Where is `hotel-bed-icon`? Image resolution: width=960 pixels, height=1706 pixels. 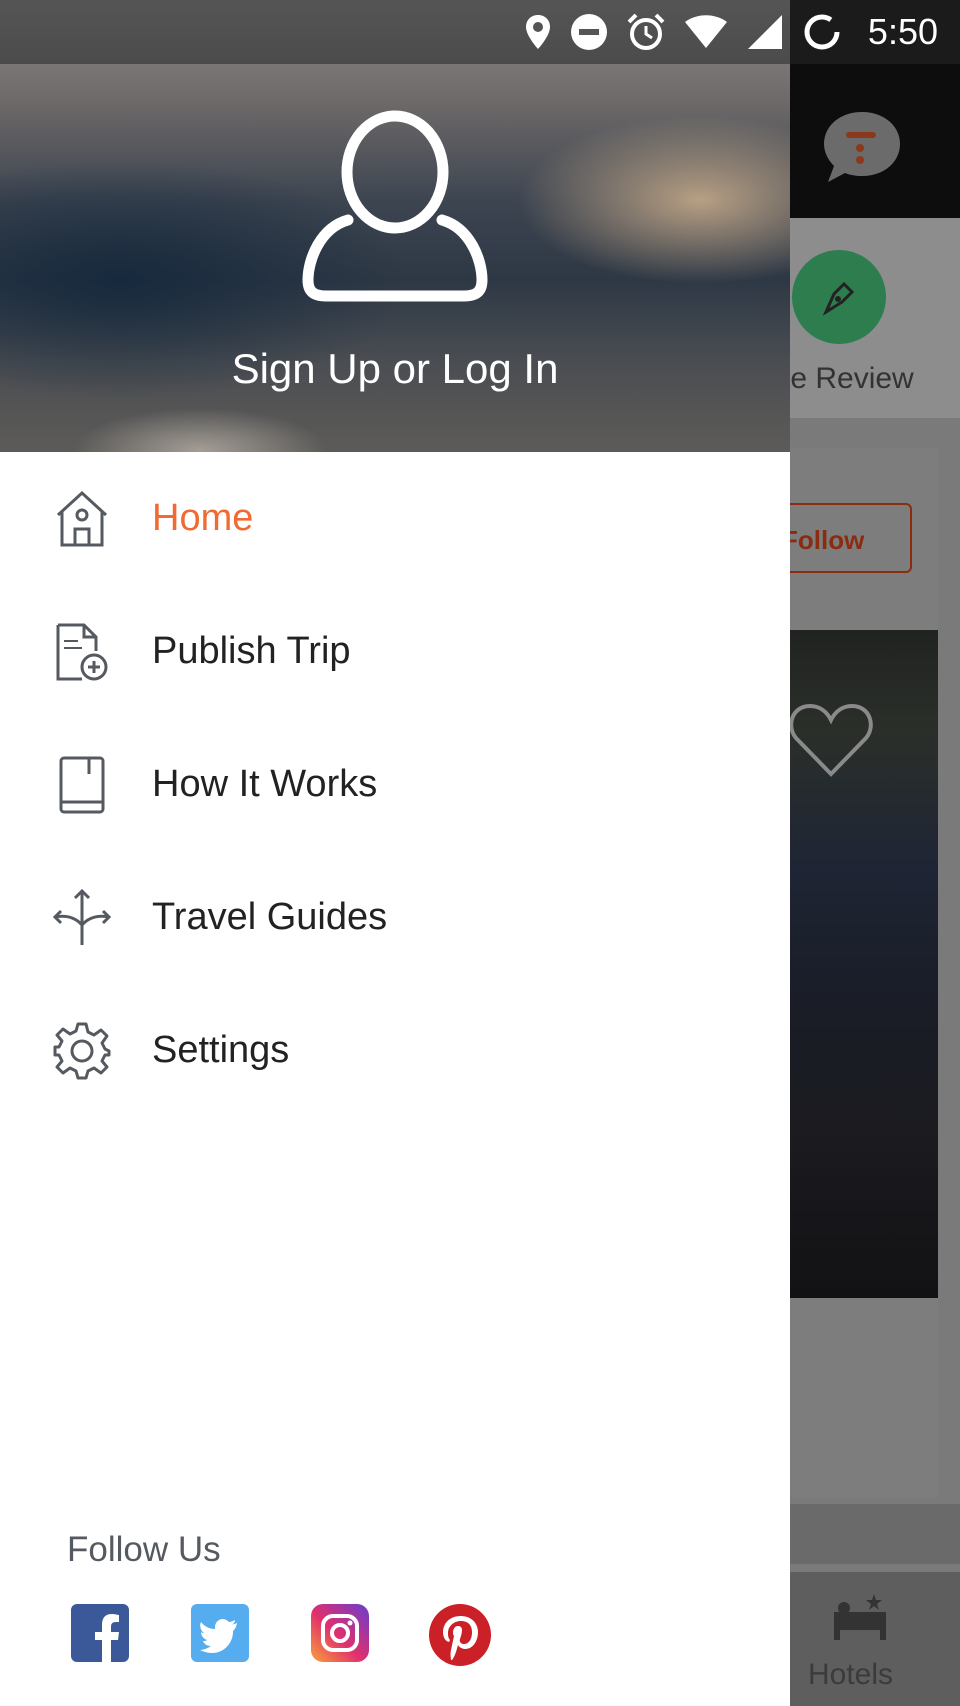 hotel-bed-icon is located at coordinates (860, 1617).